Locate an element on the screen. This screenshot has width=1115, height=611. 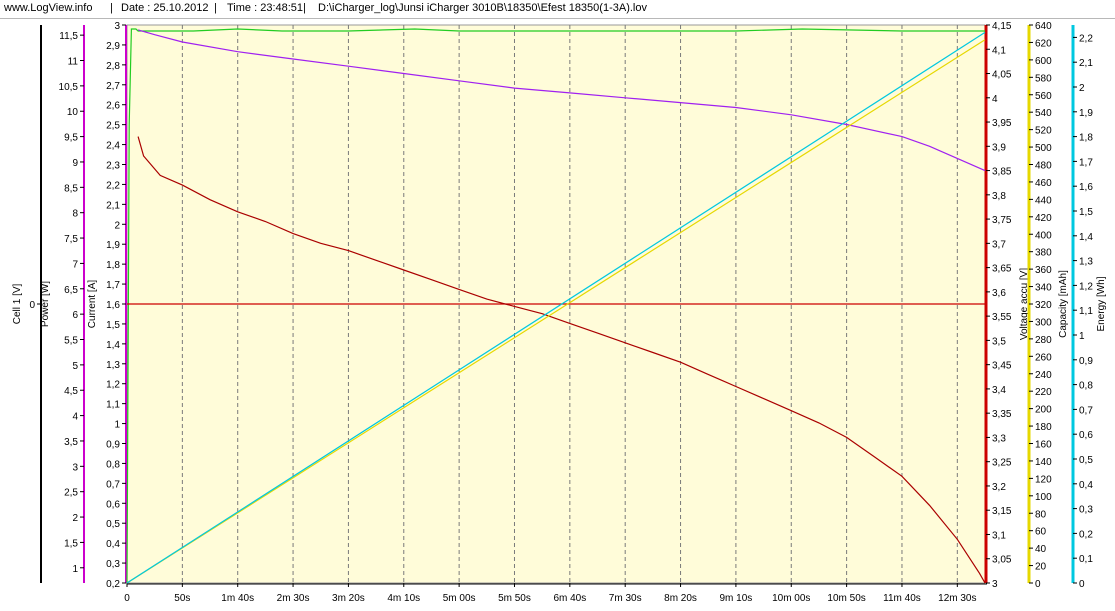
voltage-tick-label: 3,95 is located at coordinates (1002, 123).